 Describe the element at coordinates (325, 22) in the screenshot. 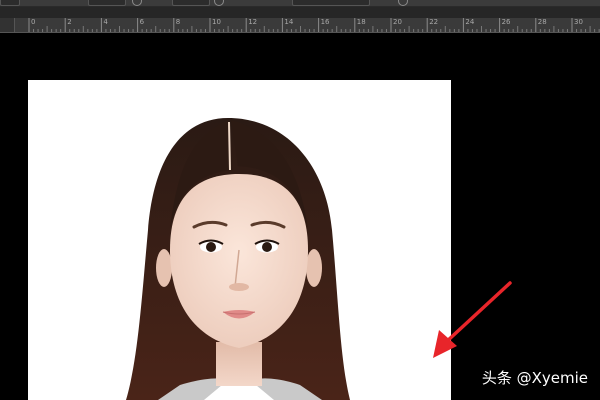

I see `ruler-label: 16` at that location.